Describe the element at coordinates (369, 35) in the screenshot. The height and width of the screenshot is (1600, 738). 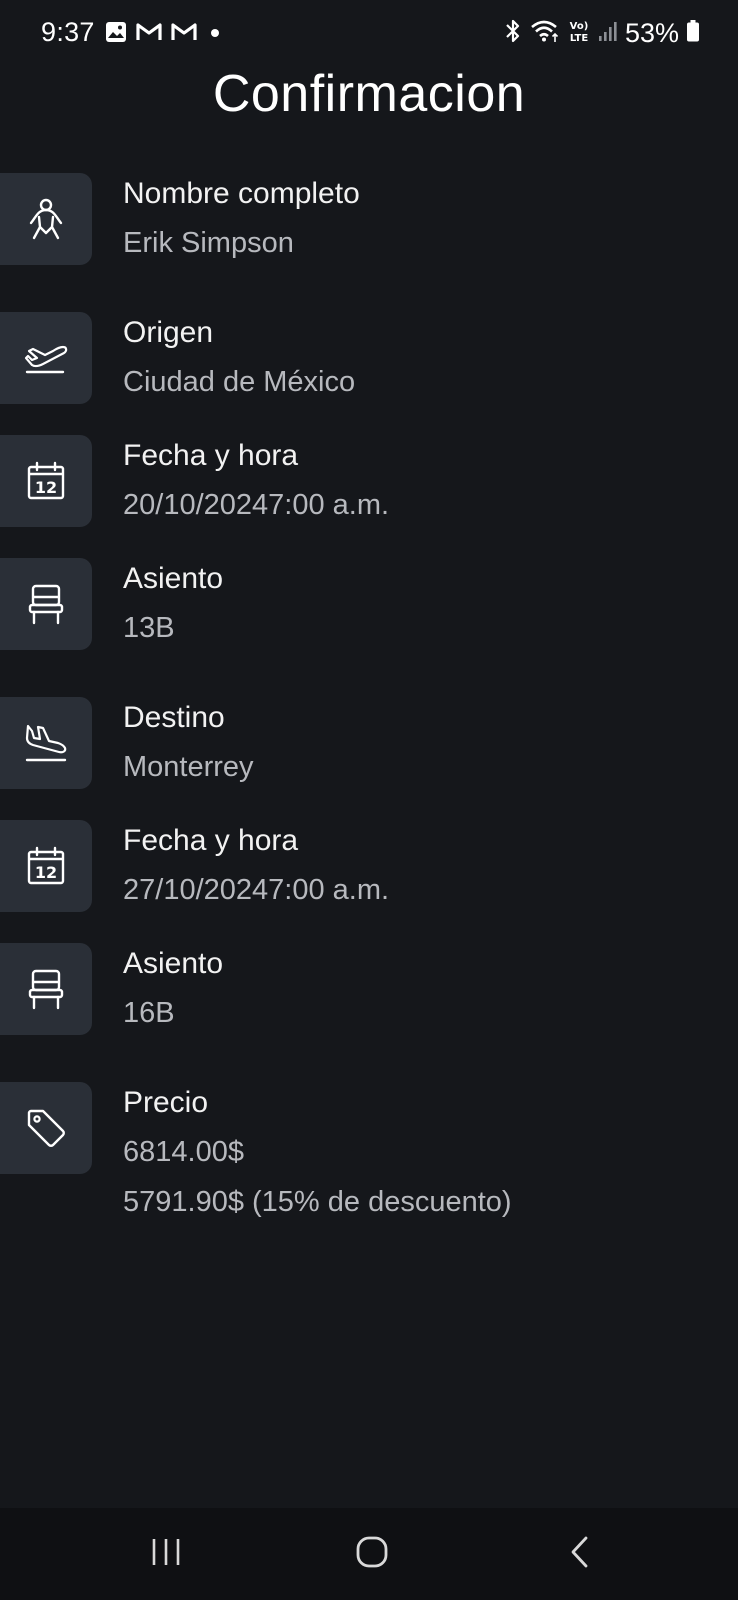
I see `status-bar: 9:37 Vo) LTE 53%` at that location.